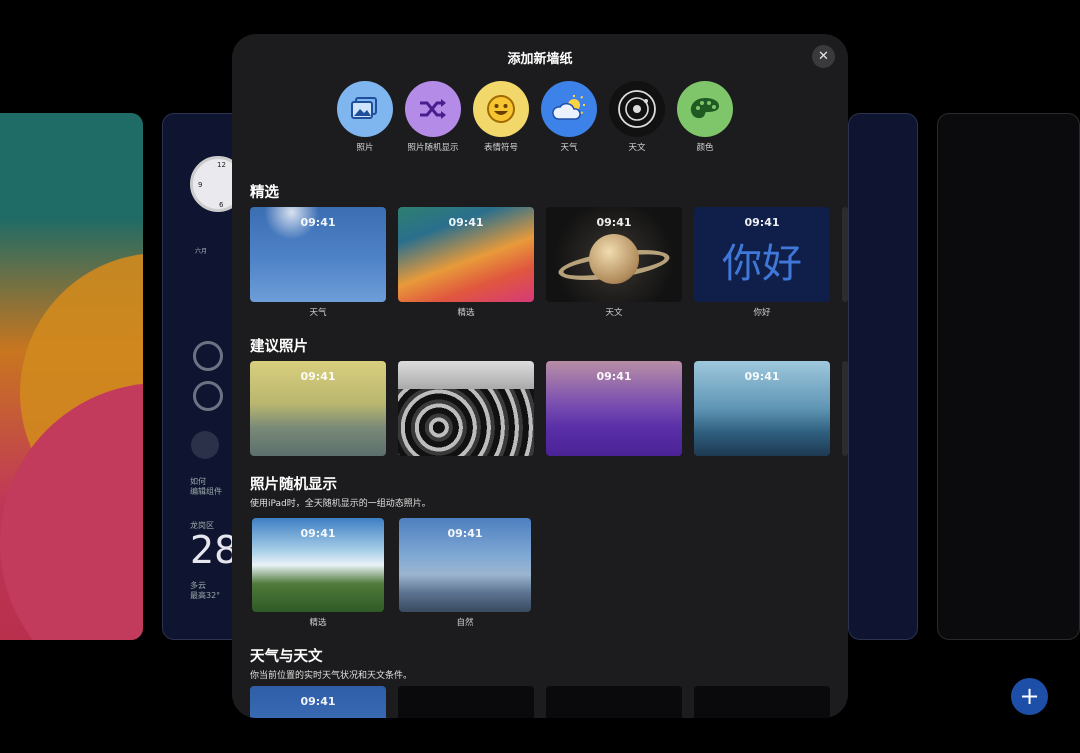 The height and width of the screenshot is (753, 1080). What do you see at coordinates (569, 148) in the screenshot?
I see `type-label: 天气` at bounding box center [569, 148].